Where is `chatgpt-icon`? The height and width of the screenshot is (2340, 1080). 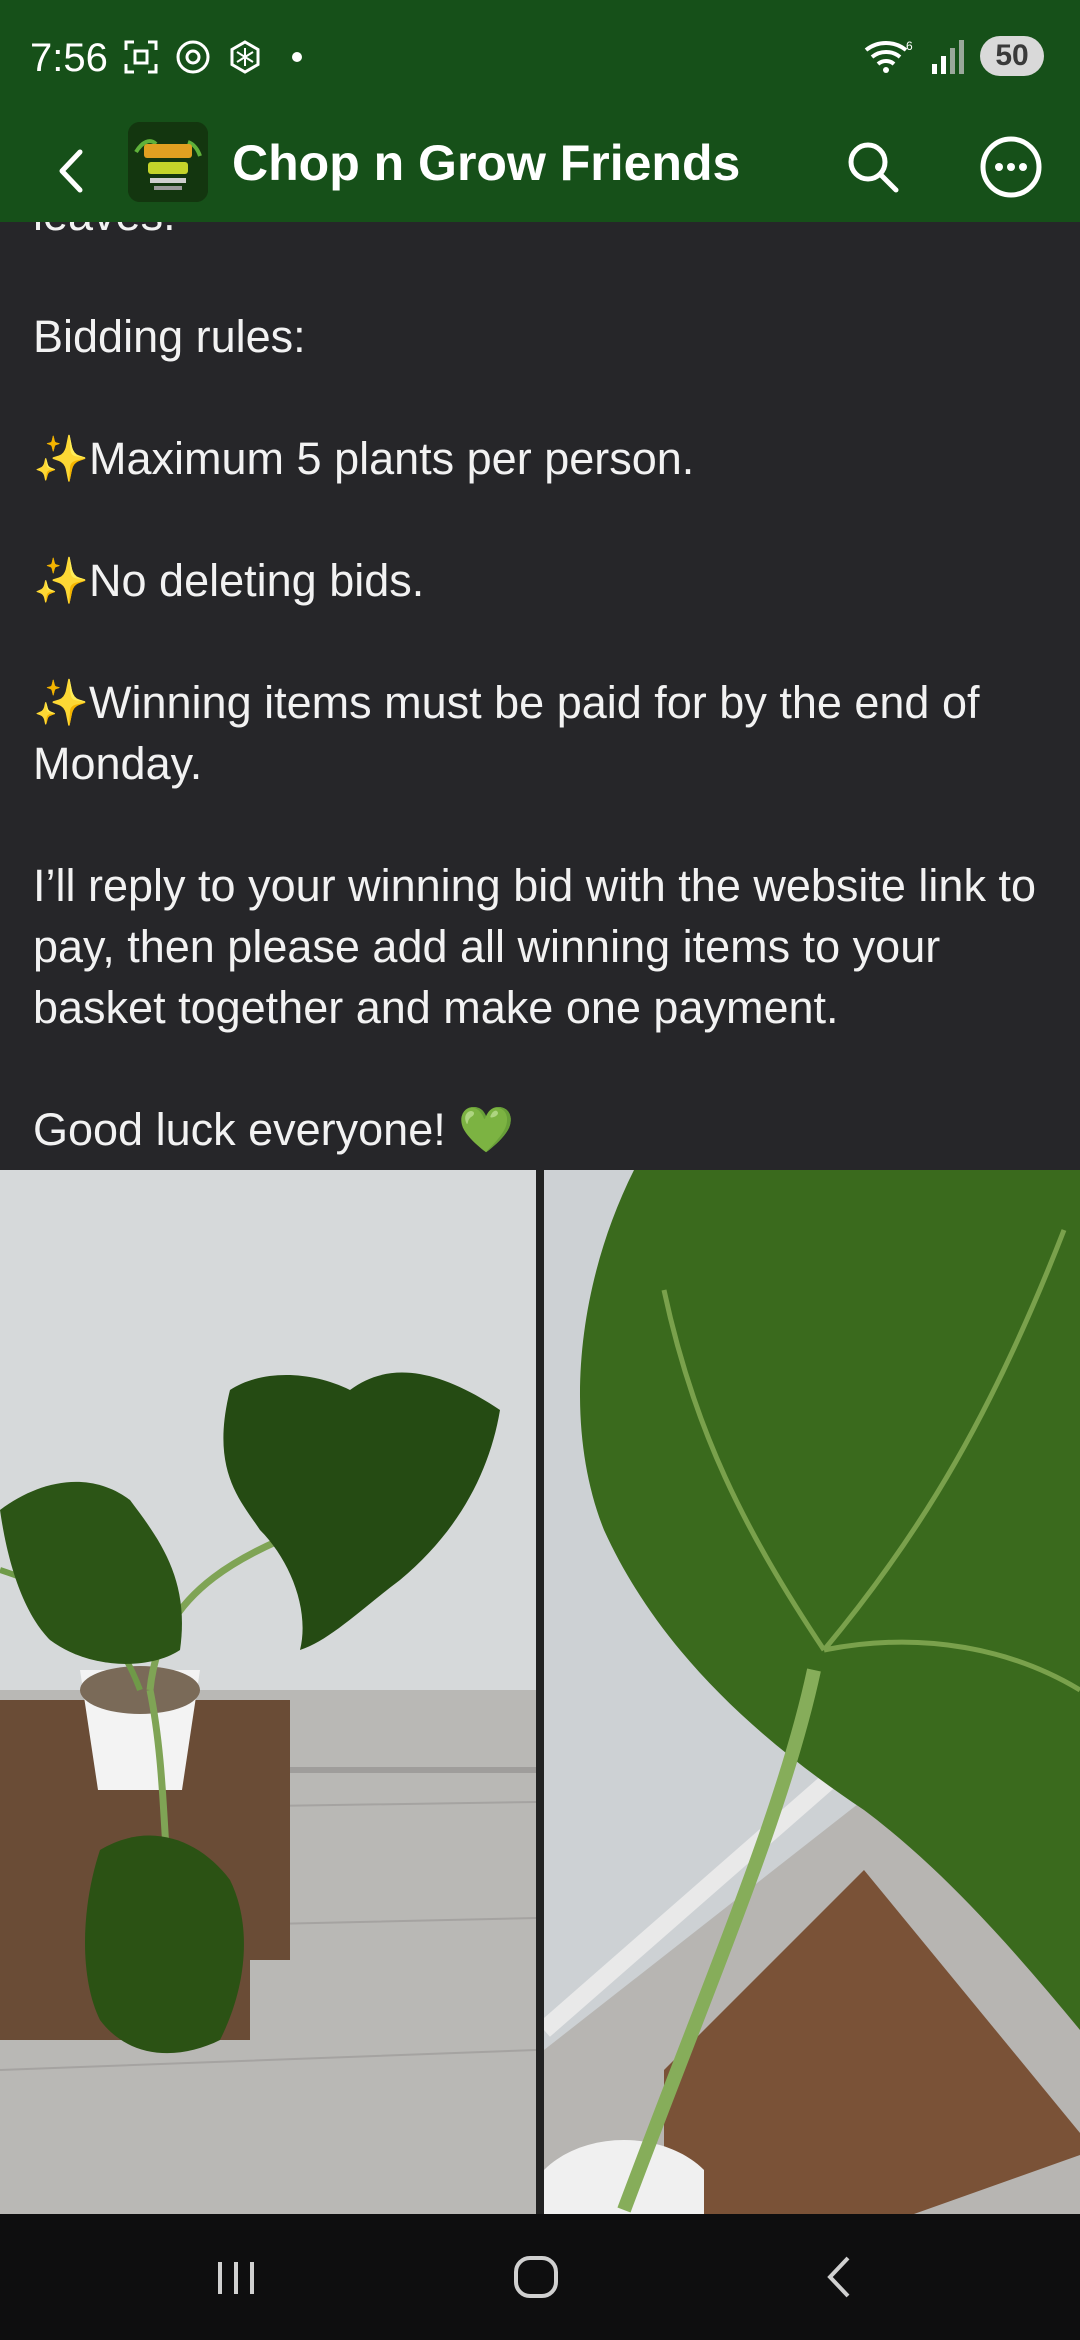
chatgpt-icon is located at coordinates (245, 57).